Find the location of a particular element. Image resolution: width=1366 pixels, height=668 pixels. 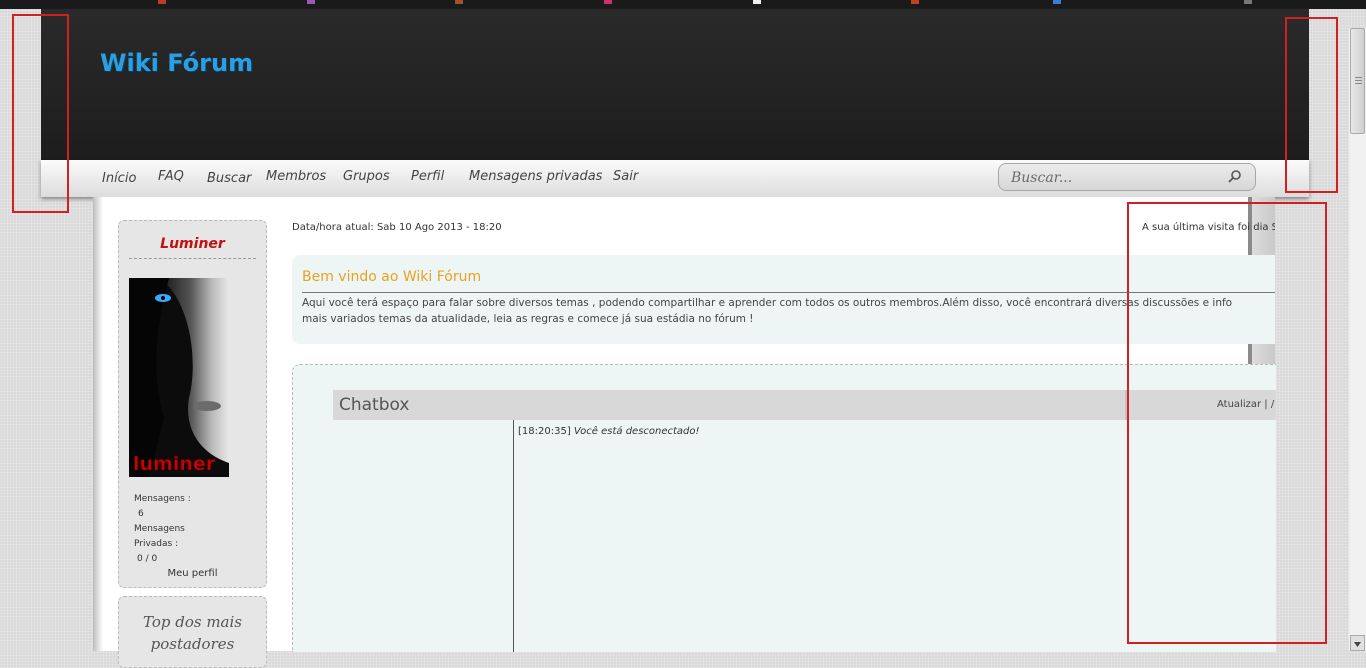

top-posters-title: Top dos mais postadores is located at coordinates (192, 633).